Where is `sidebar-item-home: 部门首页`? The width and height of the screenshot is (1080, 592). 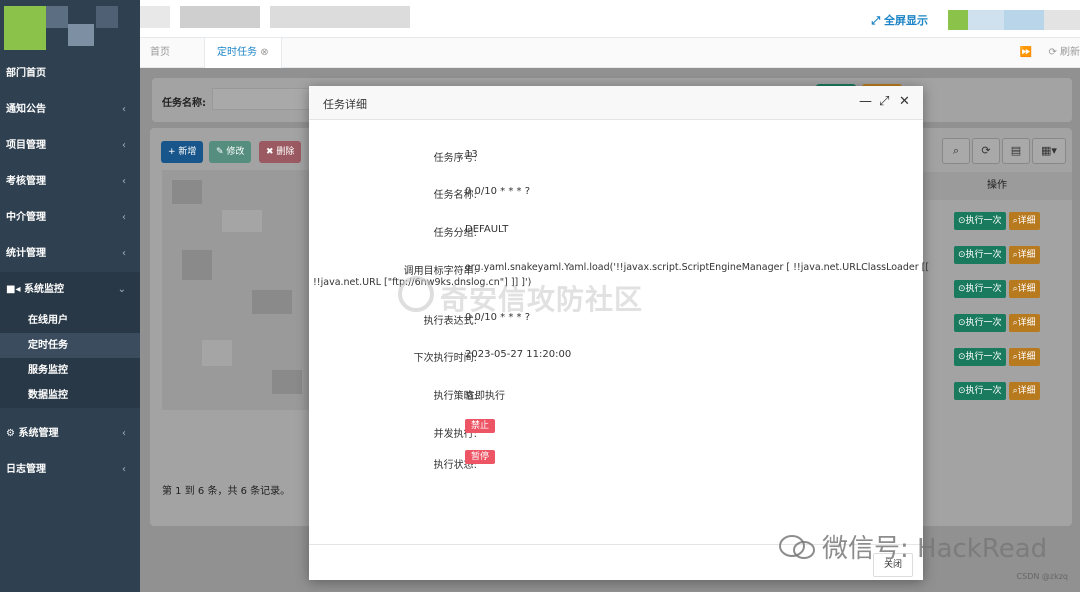
sidebar-item-home: 部门首页 is located at coordinates (70, 74).